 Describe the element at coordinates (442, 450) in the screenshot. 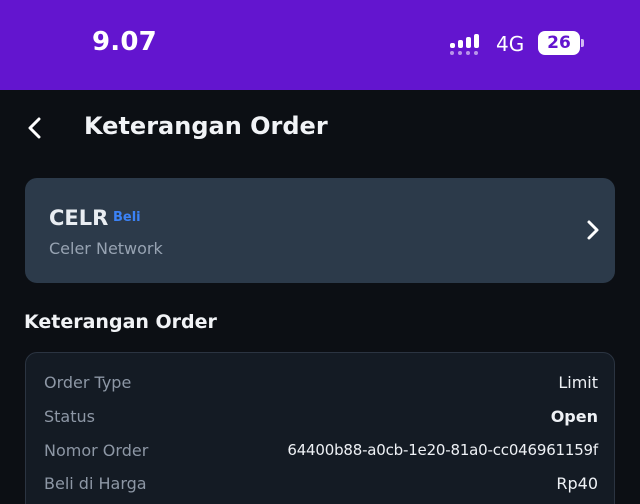

I see `order-number-value: 64400b88-a0cb-1e20-81a0-cc046961159f` at that location.